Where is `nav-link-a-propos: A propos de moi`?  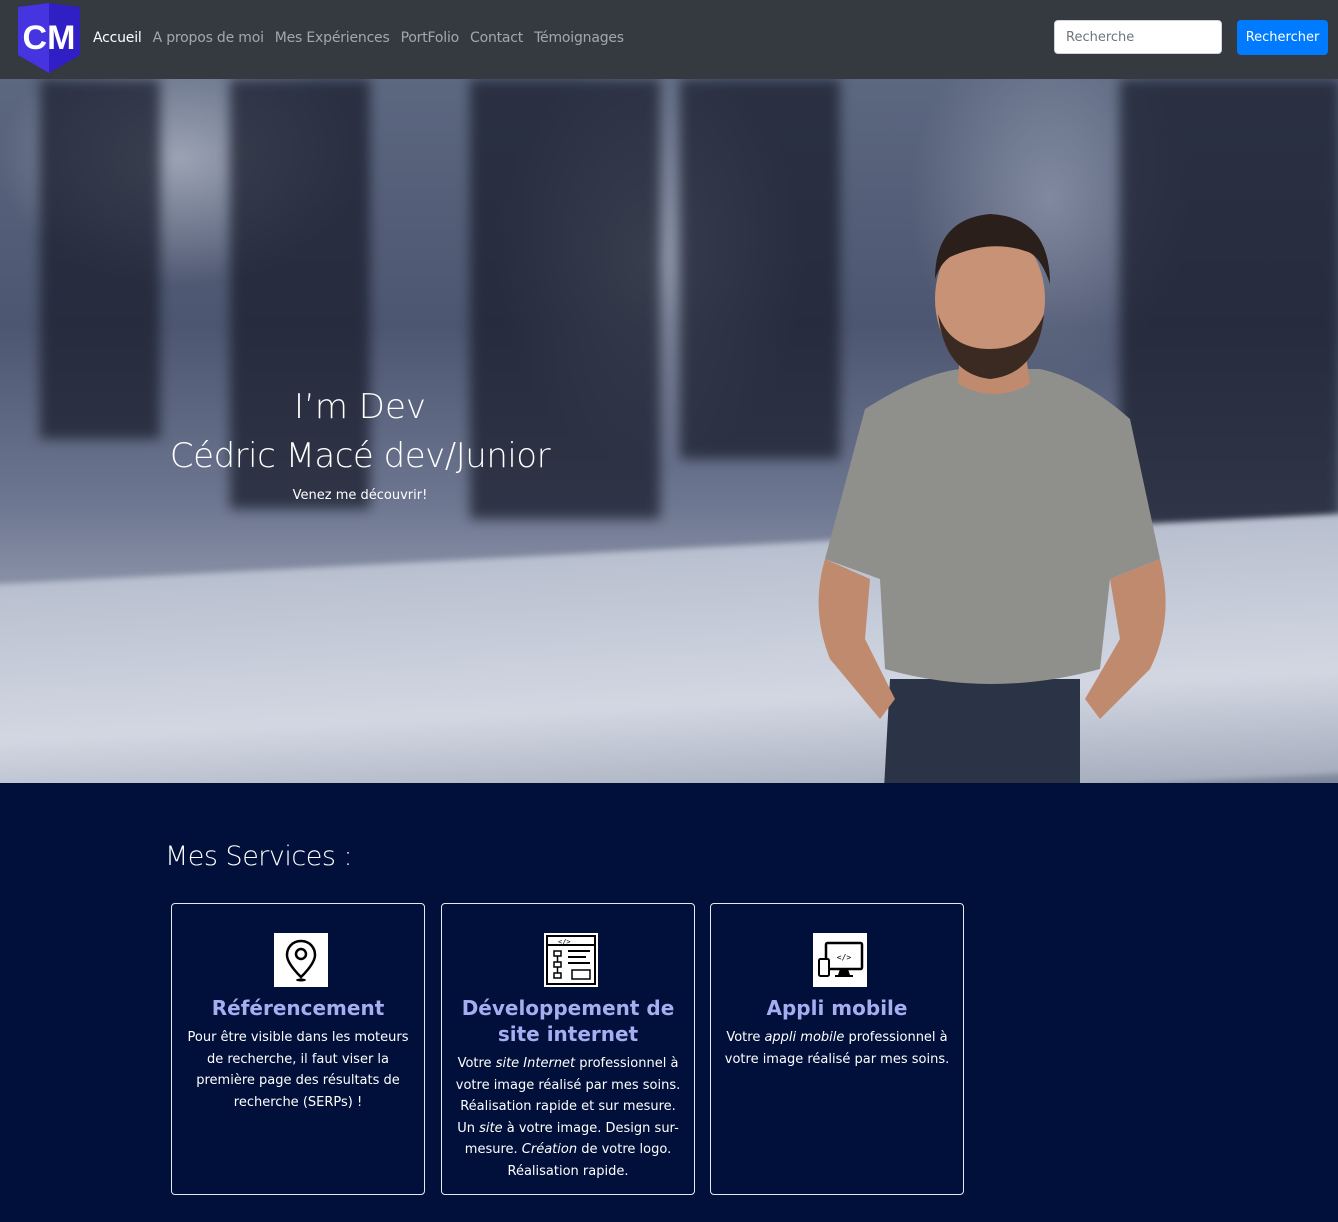 nav-link-a-propos: A propos de moi is located at coordinates (208, 38).